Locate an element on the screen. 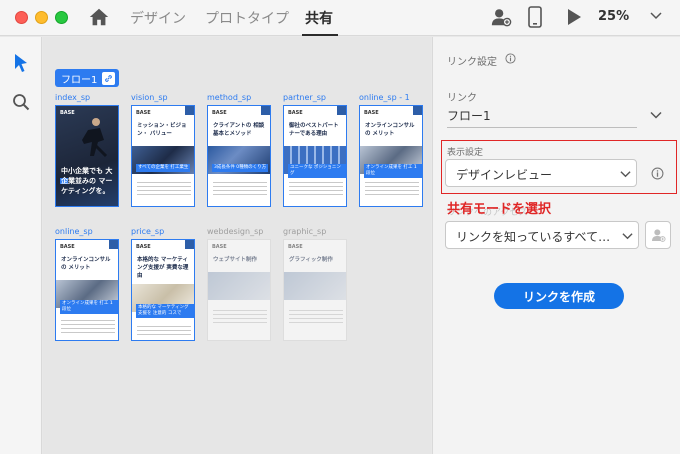  artboard-vision-sp: BASE ミッション・ビジョン・ バリュー すべての企業を 打工業生 is located at coordinates (163, 156).